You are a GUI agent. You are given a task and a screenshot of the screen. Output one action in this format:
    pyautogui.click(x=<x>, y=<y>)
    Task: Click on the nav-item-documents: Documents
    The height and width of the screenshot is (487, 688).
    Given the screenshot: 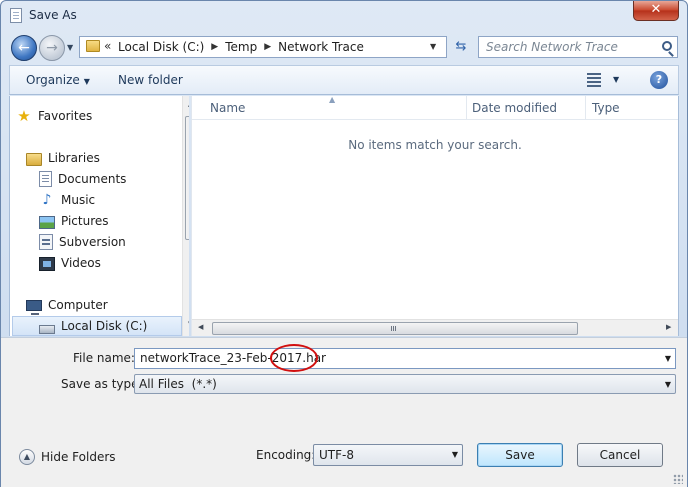 What is the action you would take?
    pyautogui.click(x=114, y=179)
    